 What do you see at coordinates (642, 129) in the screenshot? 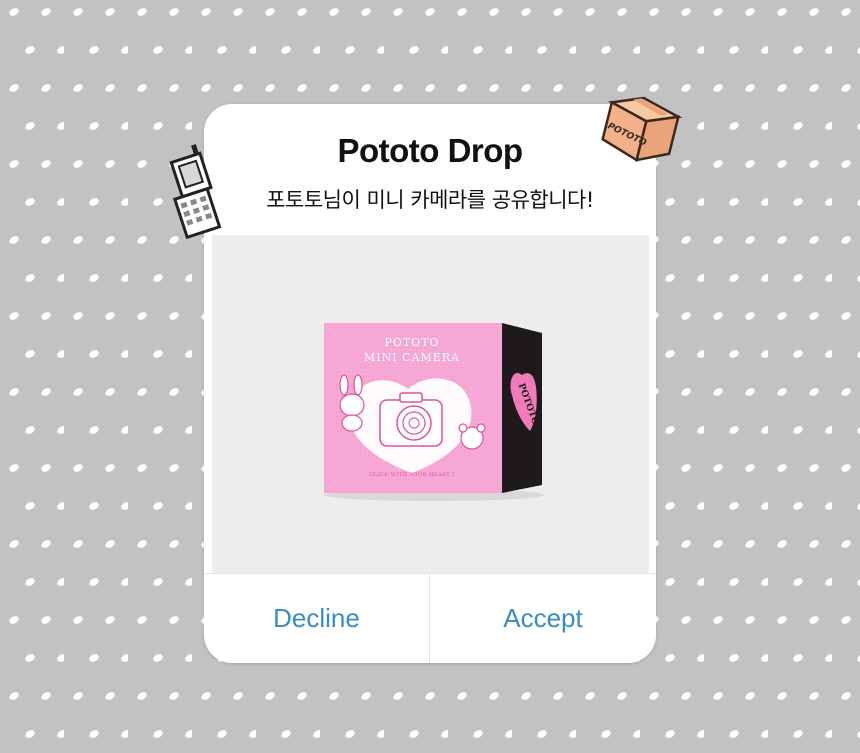
I see `cardboard-box-icon: POTOTO` at bounding box center [642, 129].